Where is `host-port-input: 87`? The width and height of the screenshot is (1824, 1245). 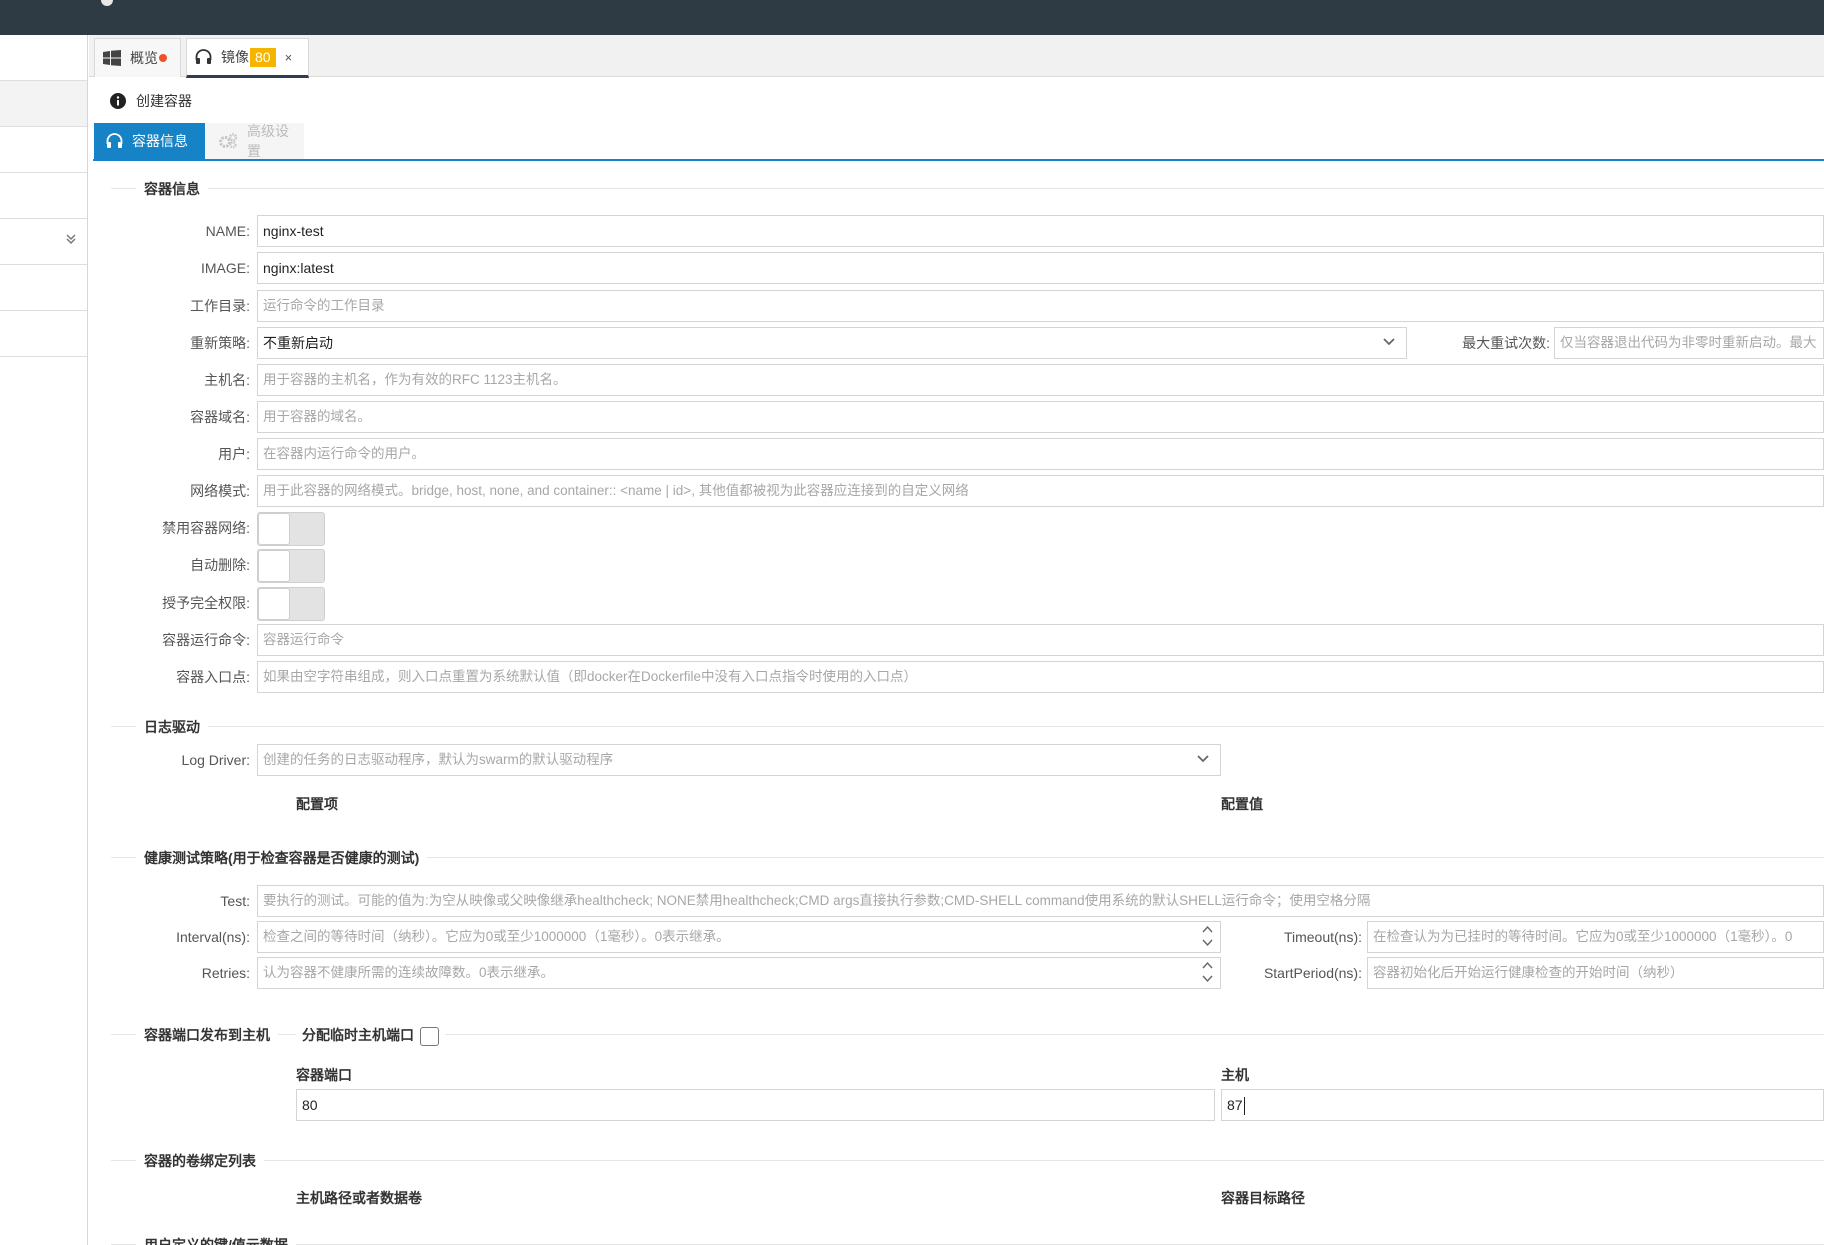 host-port-input: 87 is located at coordinates (1522, 1105).